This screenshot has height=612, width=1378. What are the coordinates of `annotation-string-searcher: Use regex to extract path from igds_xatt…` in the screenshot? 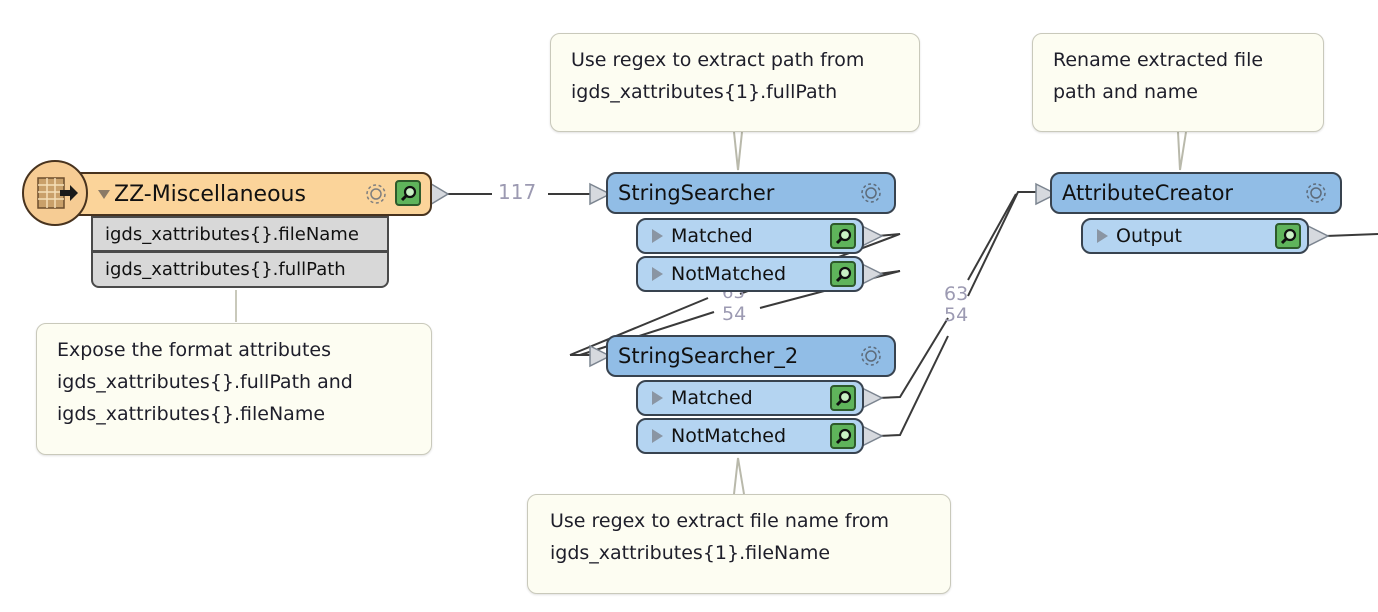 It's located at (735, 82).